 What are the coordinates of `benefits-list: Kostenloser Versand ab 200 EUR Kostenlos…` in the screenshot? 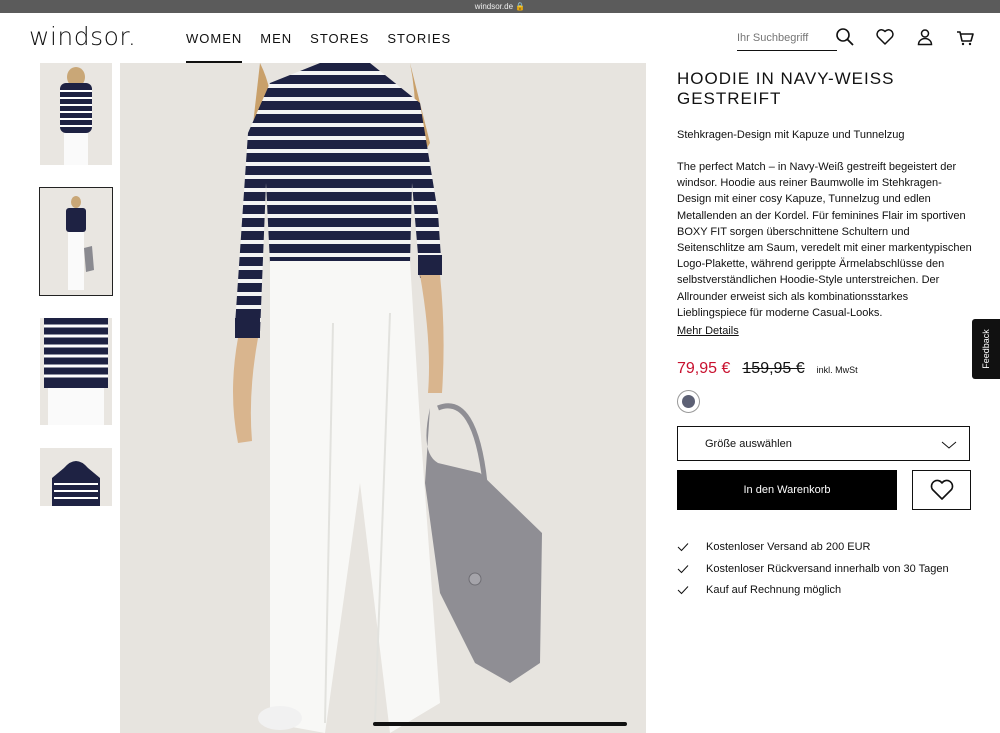 It's located at (824, 568).